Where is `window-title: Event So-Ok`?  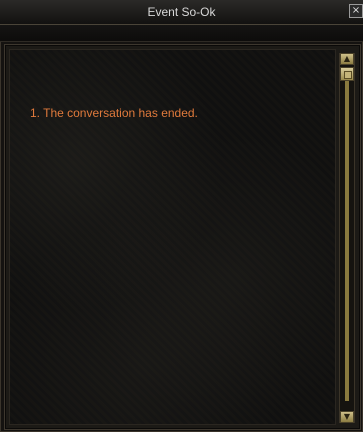 window-title: Event So-Ok is located at coordinates (181, 12).